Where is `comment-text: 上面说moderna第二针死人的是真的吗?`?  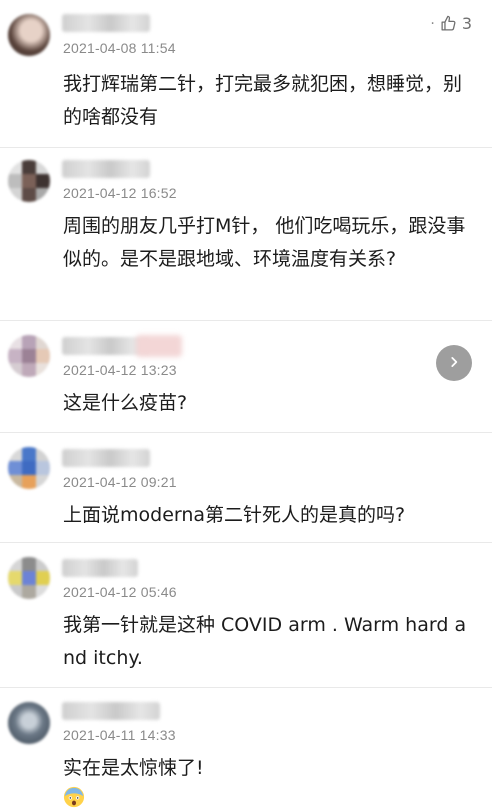
comment-text: 上面说moderna第二针死人的是真的吗? is located at coordinates (234, 515).